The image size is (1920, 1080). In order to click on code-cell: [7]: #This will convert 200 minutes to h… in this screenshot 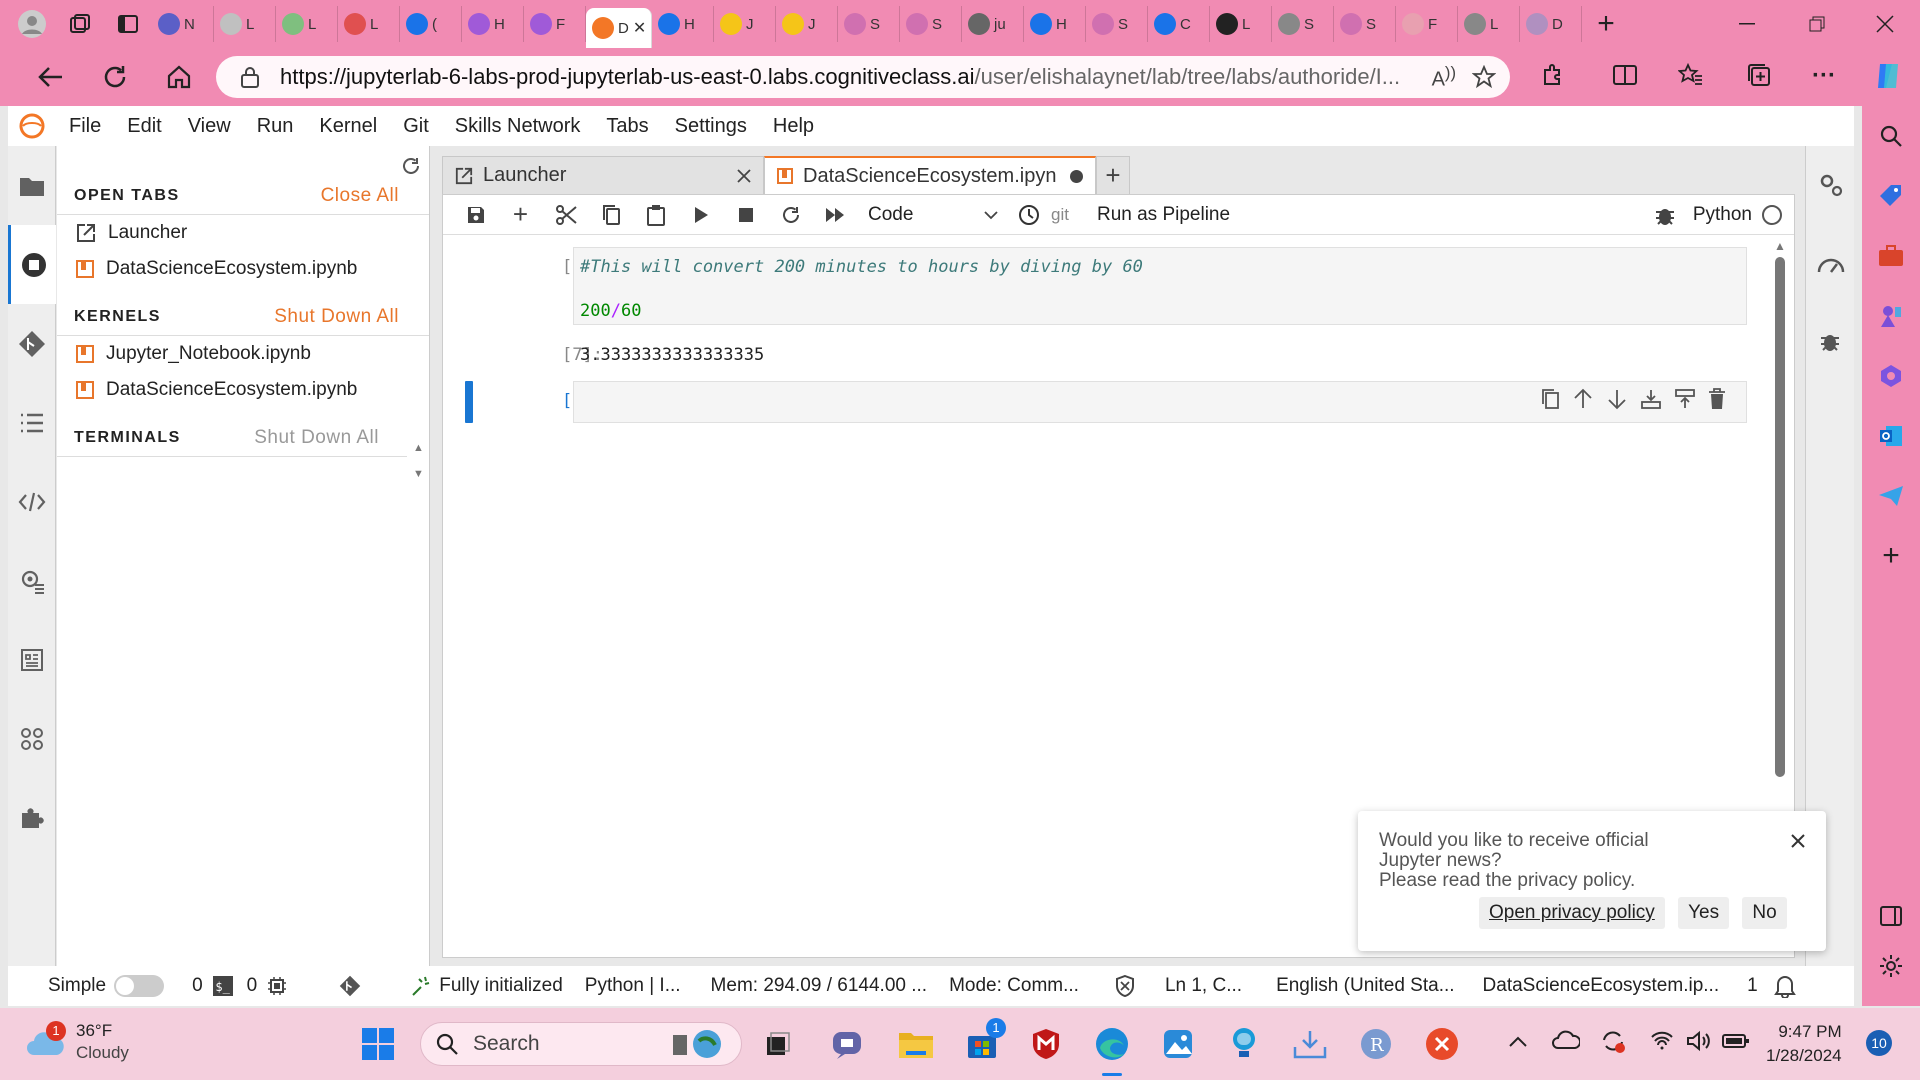, I will do `click(1113, 287)`.